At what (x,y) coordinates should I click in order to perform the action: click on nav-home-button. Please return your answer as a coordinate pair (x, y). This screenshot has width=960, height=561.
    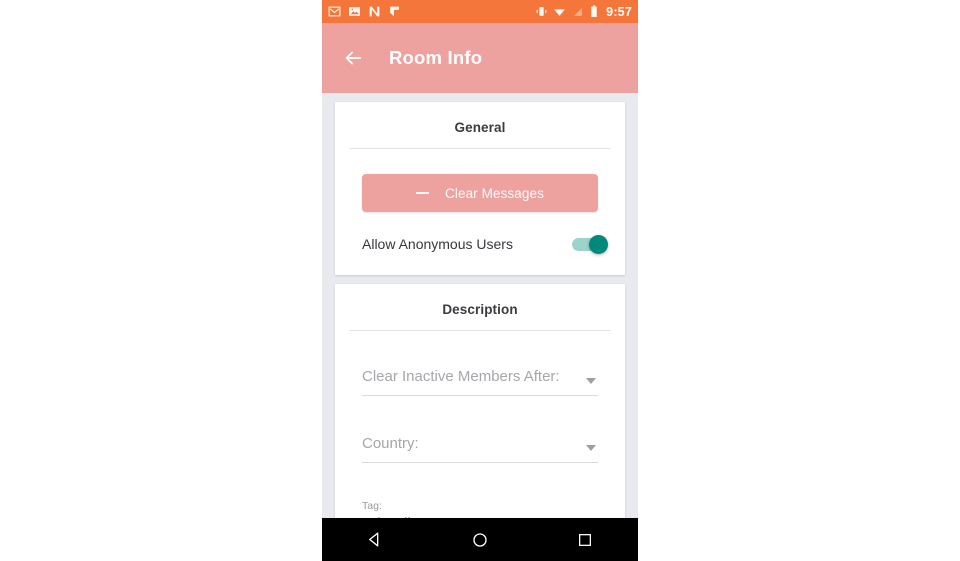
    Looking at the image, I should click on (480, 539).